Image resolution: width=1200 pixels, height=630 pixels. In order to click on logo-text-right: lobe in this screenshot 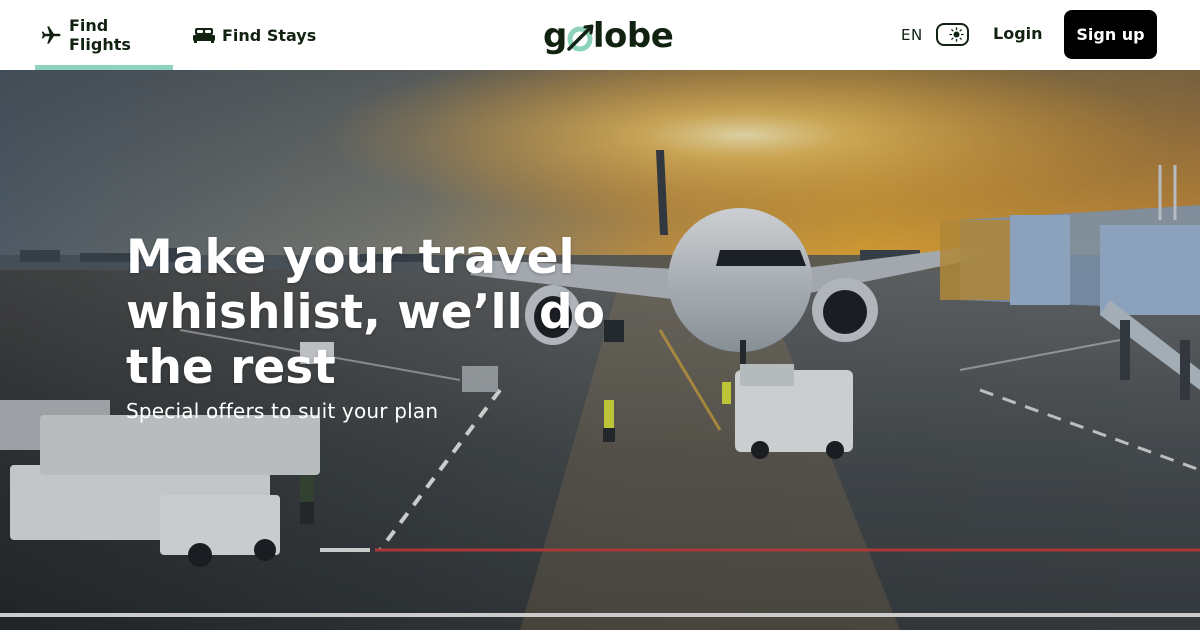, I will do `click(633, 36)`.